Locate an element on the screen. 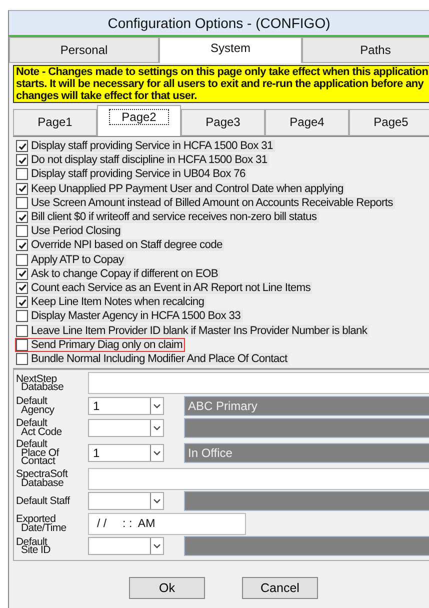 This screenshot has height=608, width=429. option-label: Apply ATP to Copay is located at coordinates (78, 260).